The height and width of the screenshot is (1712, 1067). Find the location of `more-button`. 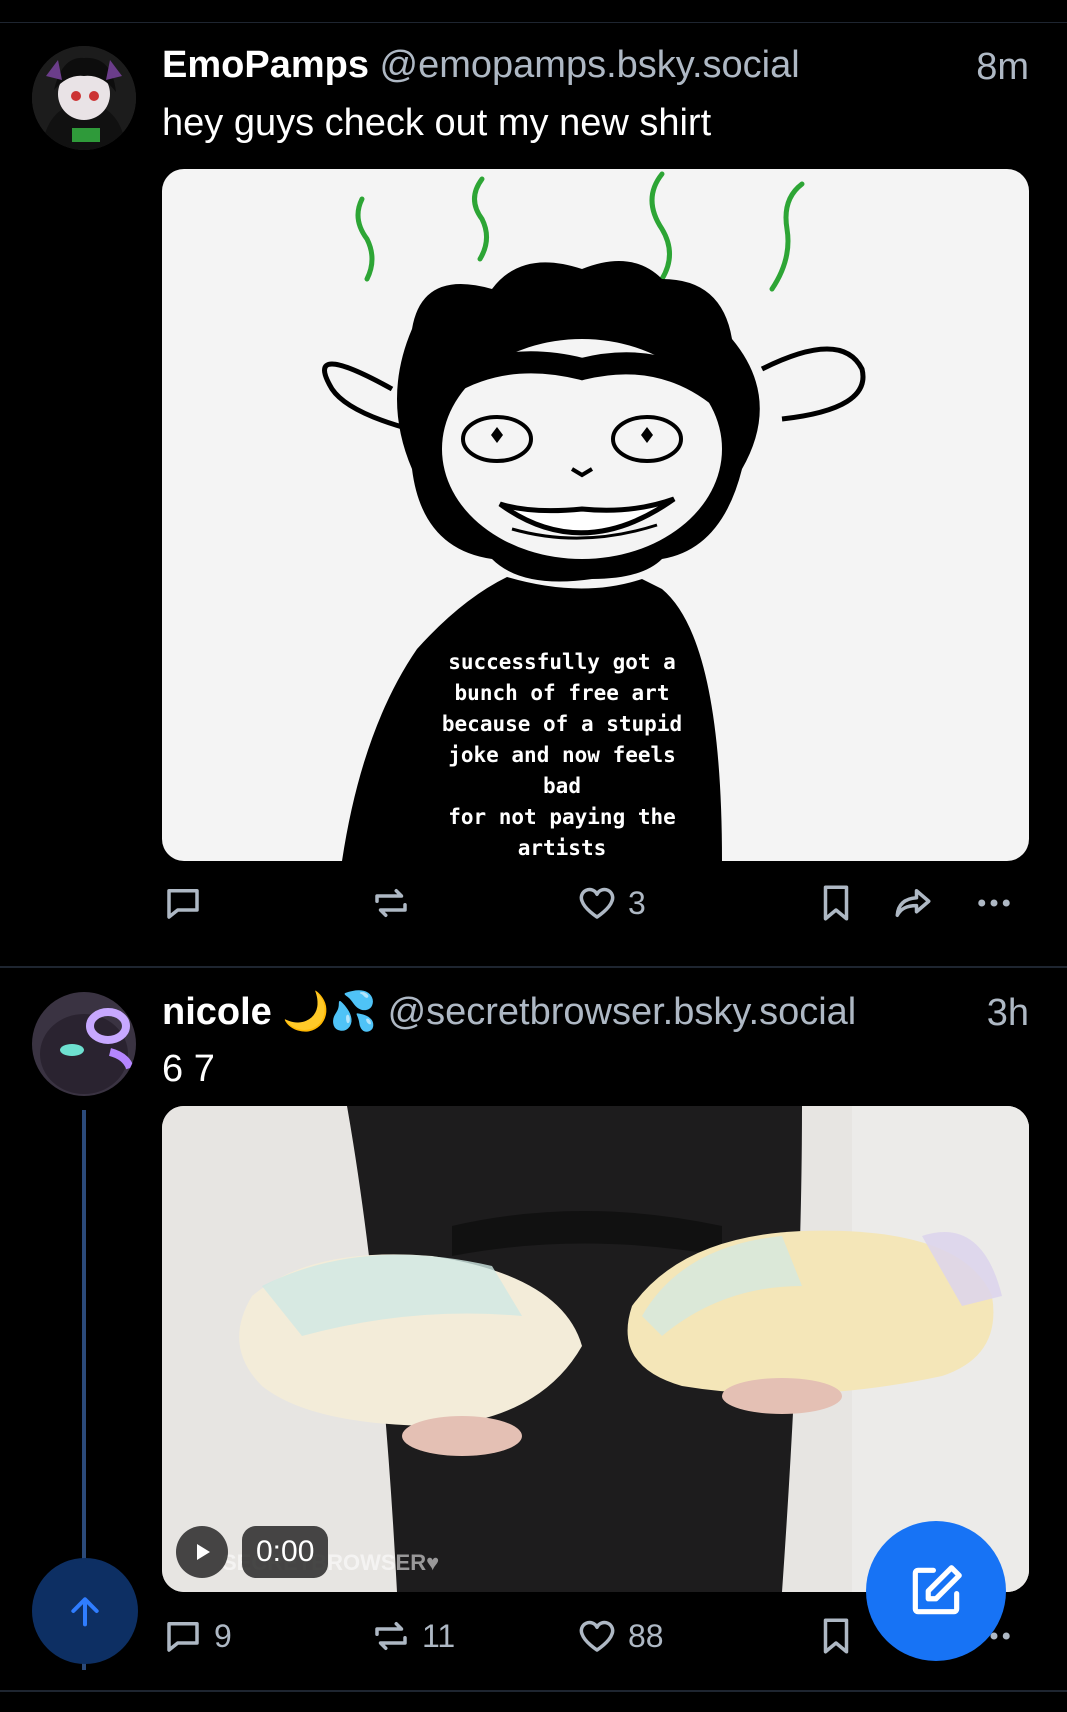

more-button is located at coordinates (994, 903).